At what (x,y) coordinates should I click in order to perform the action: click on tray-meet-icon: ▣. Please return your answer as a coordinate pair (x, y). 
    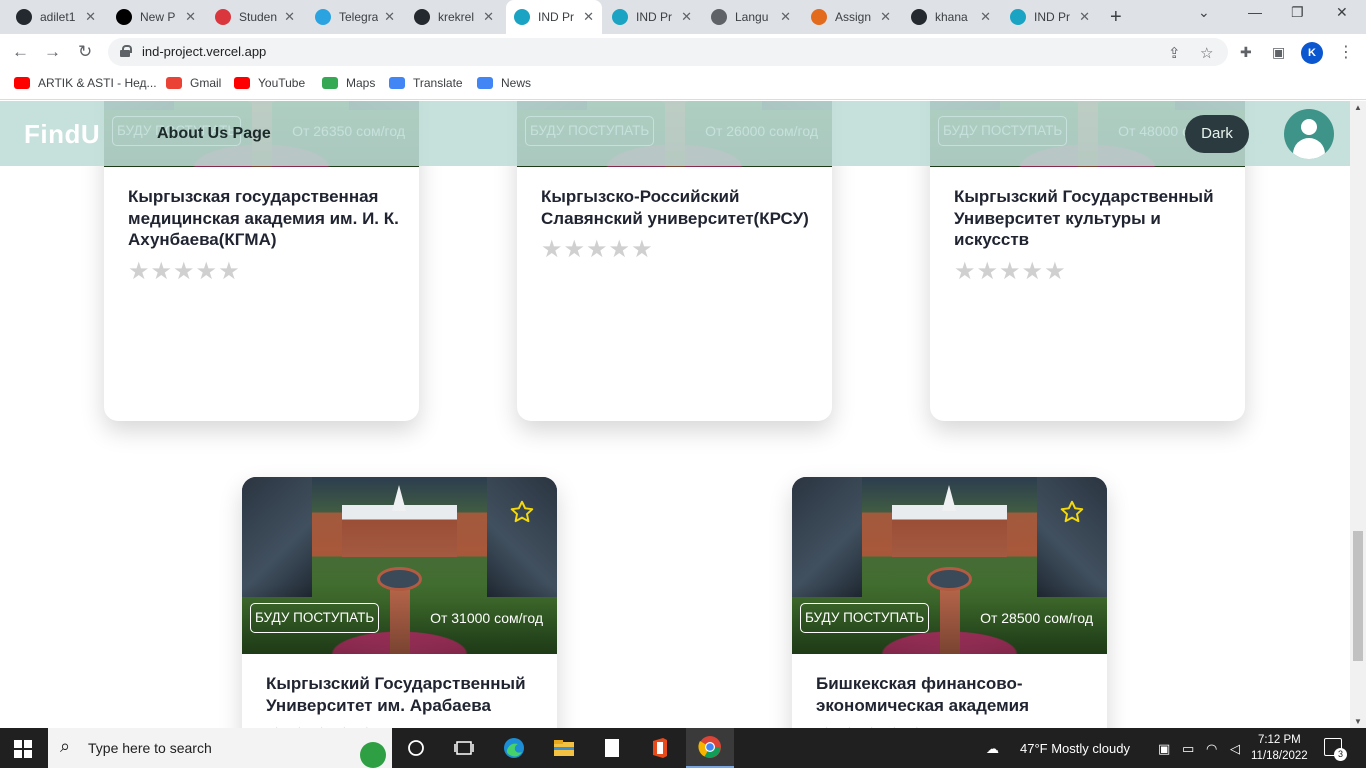
    Looking at the image, I should click on (1164, 749).